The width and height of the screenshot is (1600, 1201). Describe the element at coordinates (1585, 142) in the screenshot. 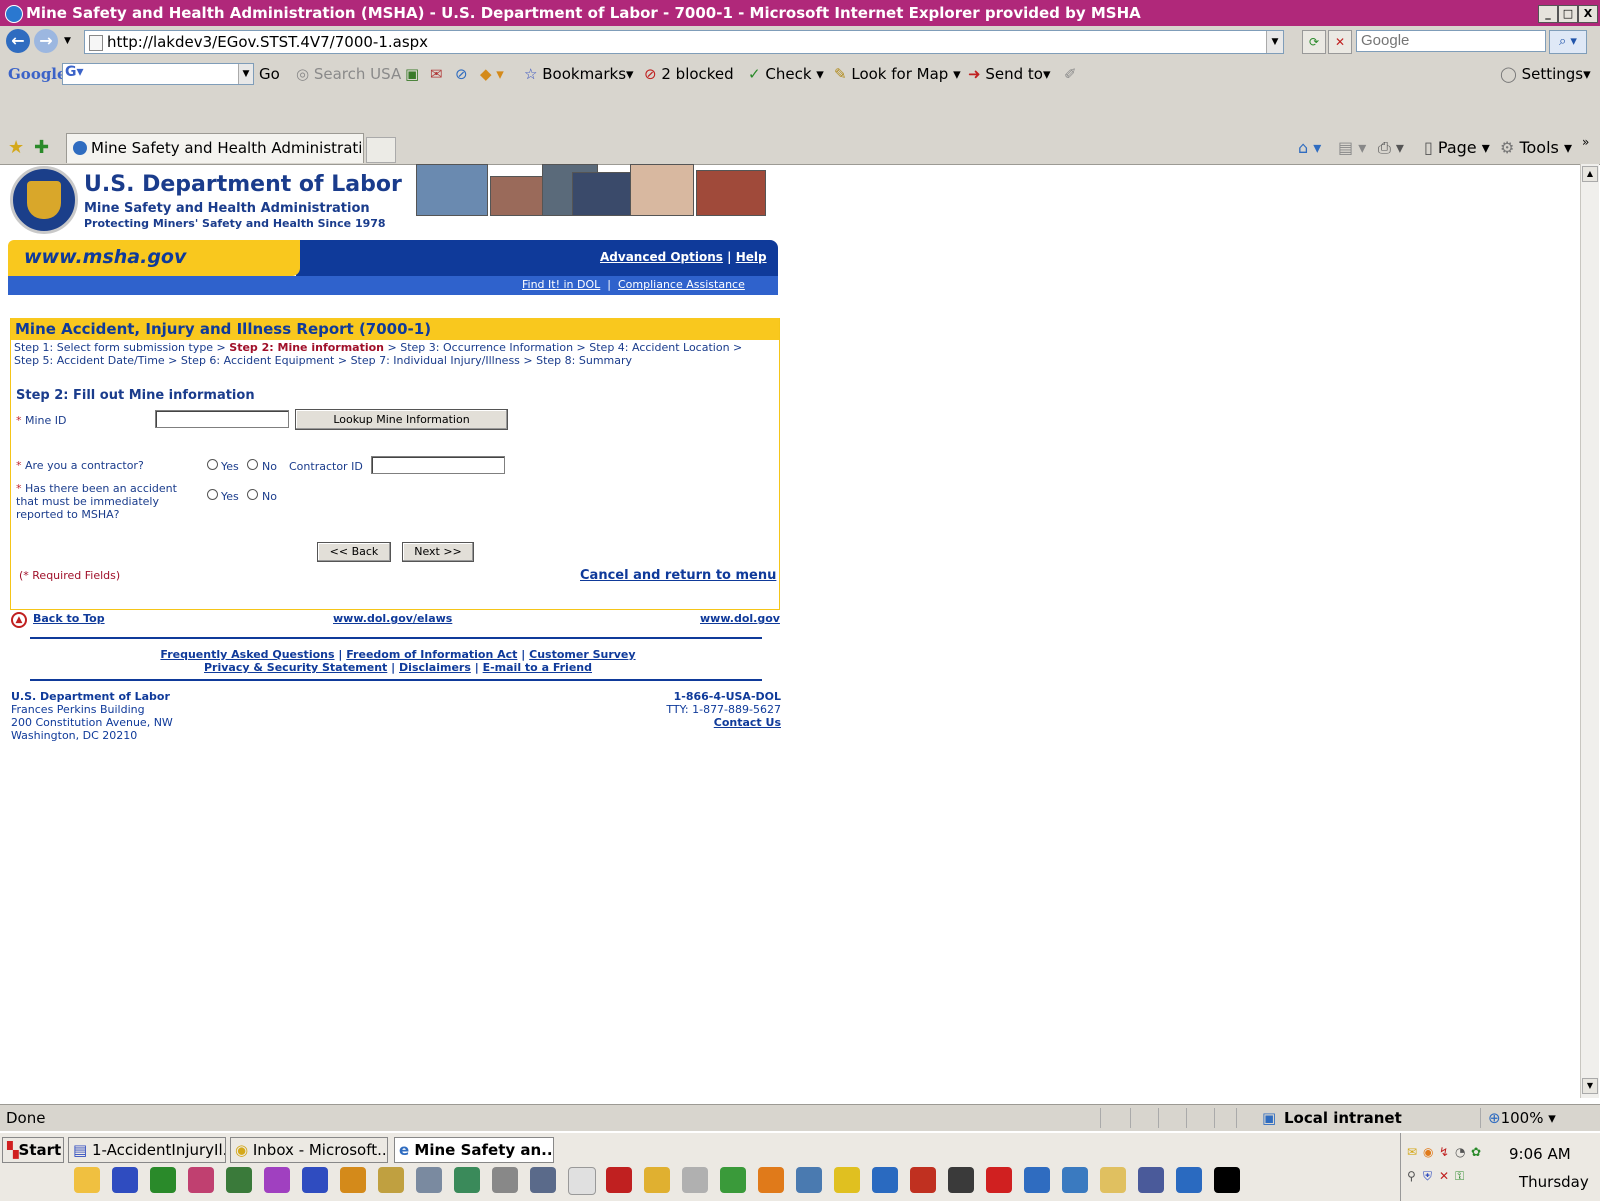

I see `chevron-right-icon: »` at that location.